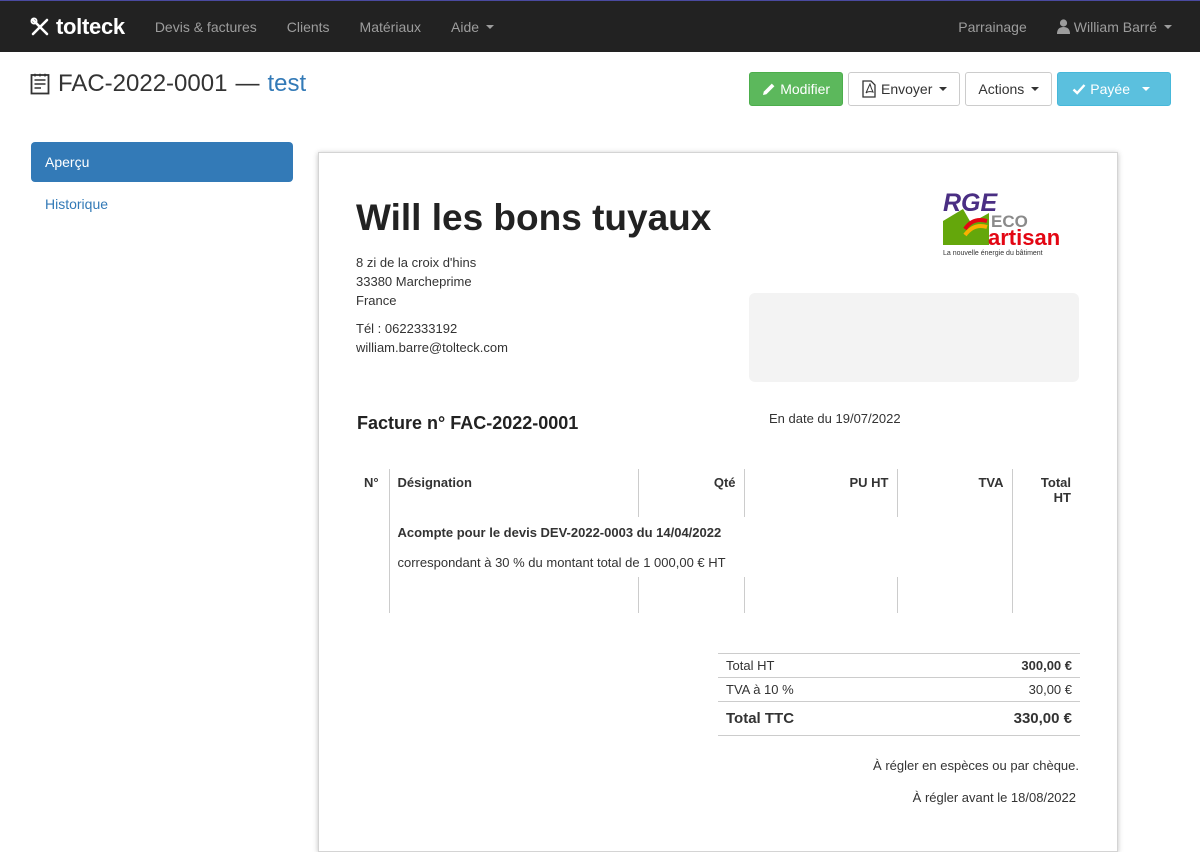 The image size is (1200, 852). Describe the element at coordinates (1024, 237) in the screenshot. I see `logo-artisan-text: artisan` at that location.